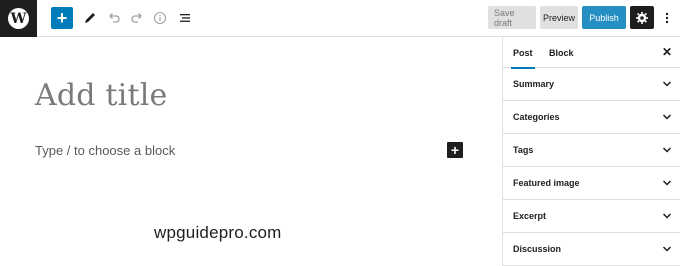 The width and height of the screenshot is (680, 266). Describe the element at coordinates (591, 183) in the screenshot. I see `panel-featured-image: Featured image` at that location.